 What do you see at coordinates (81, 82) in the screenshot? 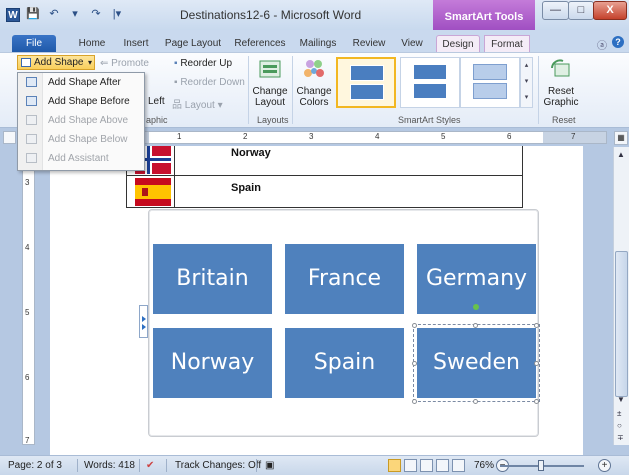
I see `menu-item-add-shape-after: Add Shape After` at bounding box center [81, 82].